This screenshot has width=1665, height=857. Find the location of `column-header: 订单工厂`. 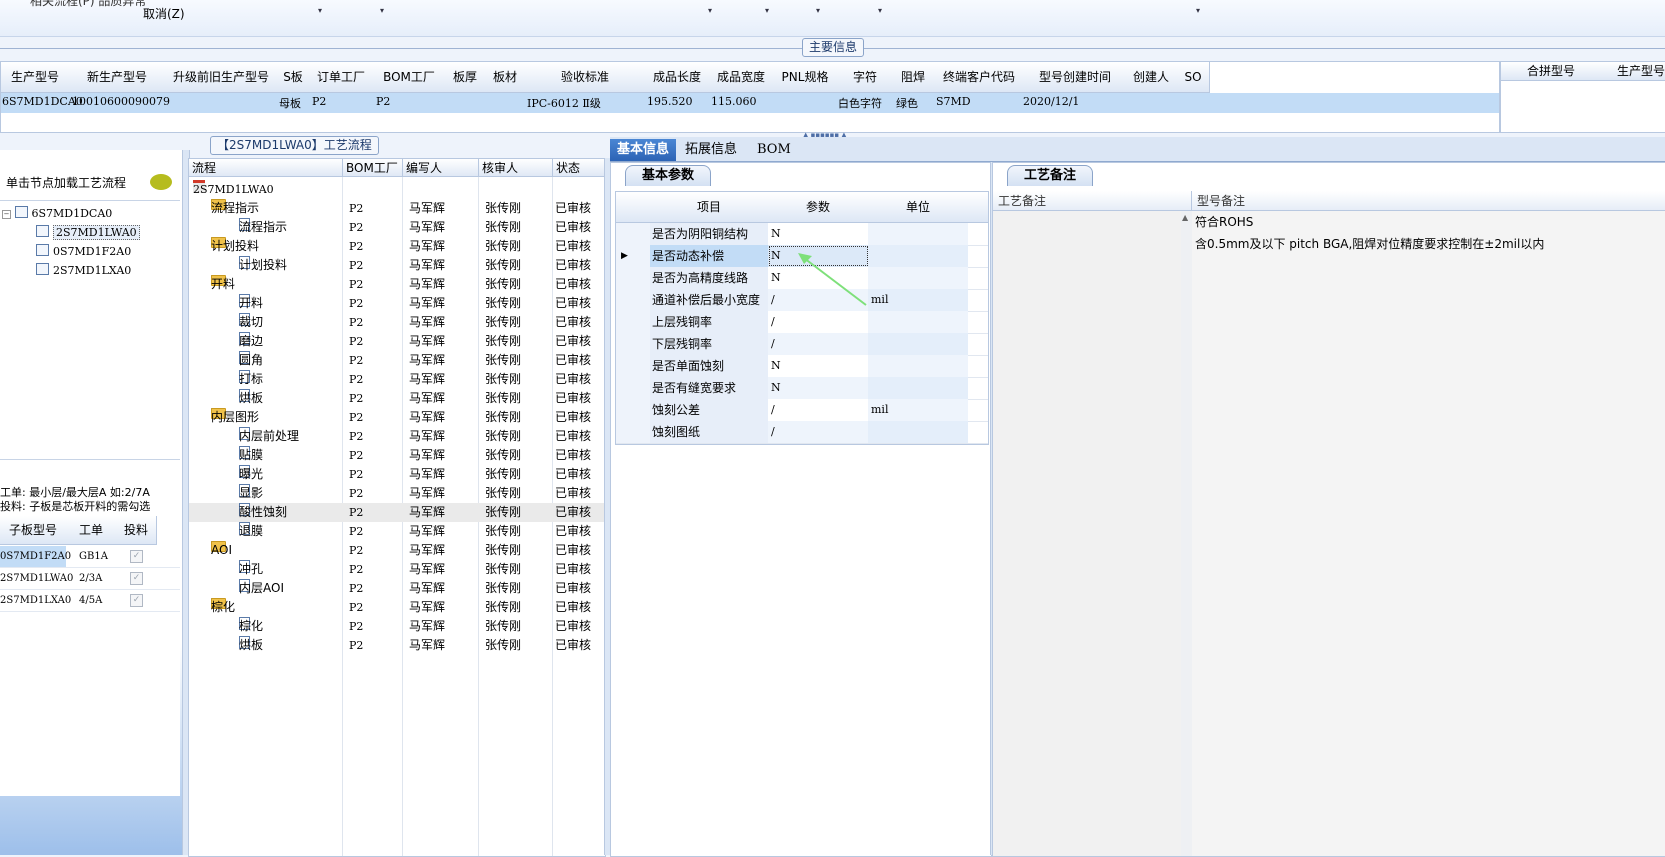

column-header: 订单工厂 is located at coordinates (341, 77).